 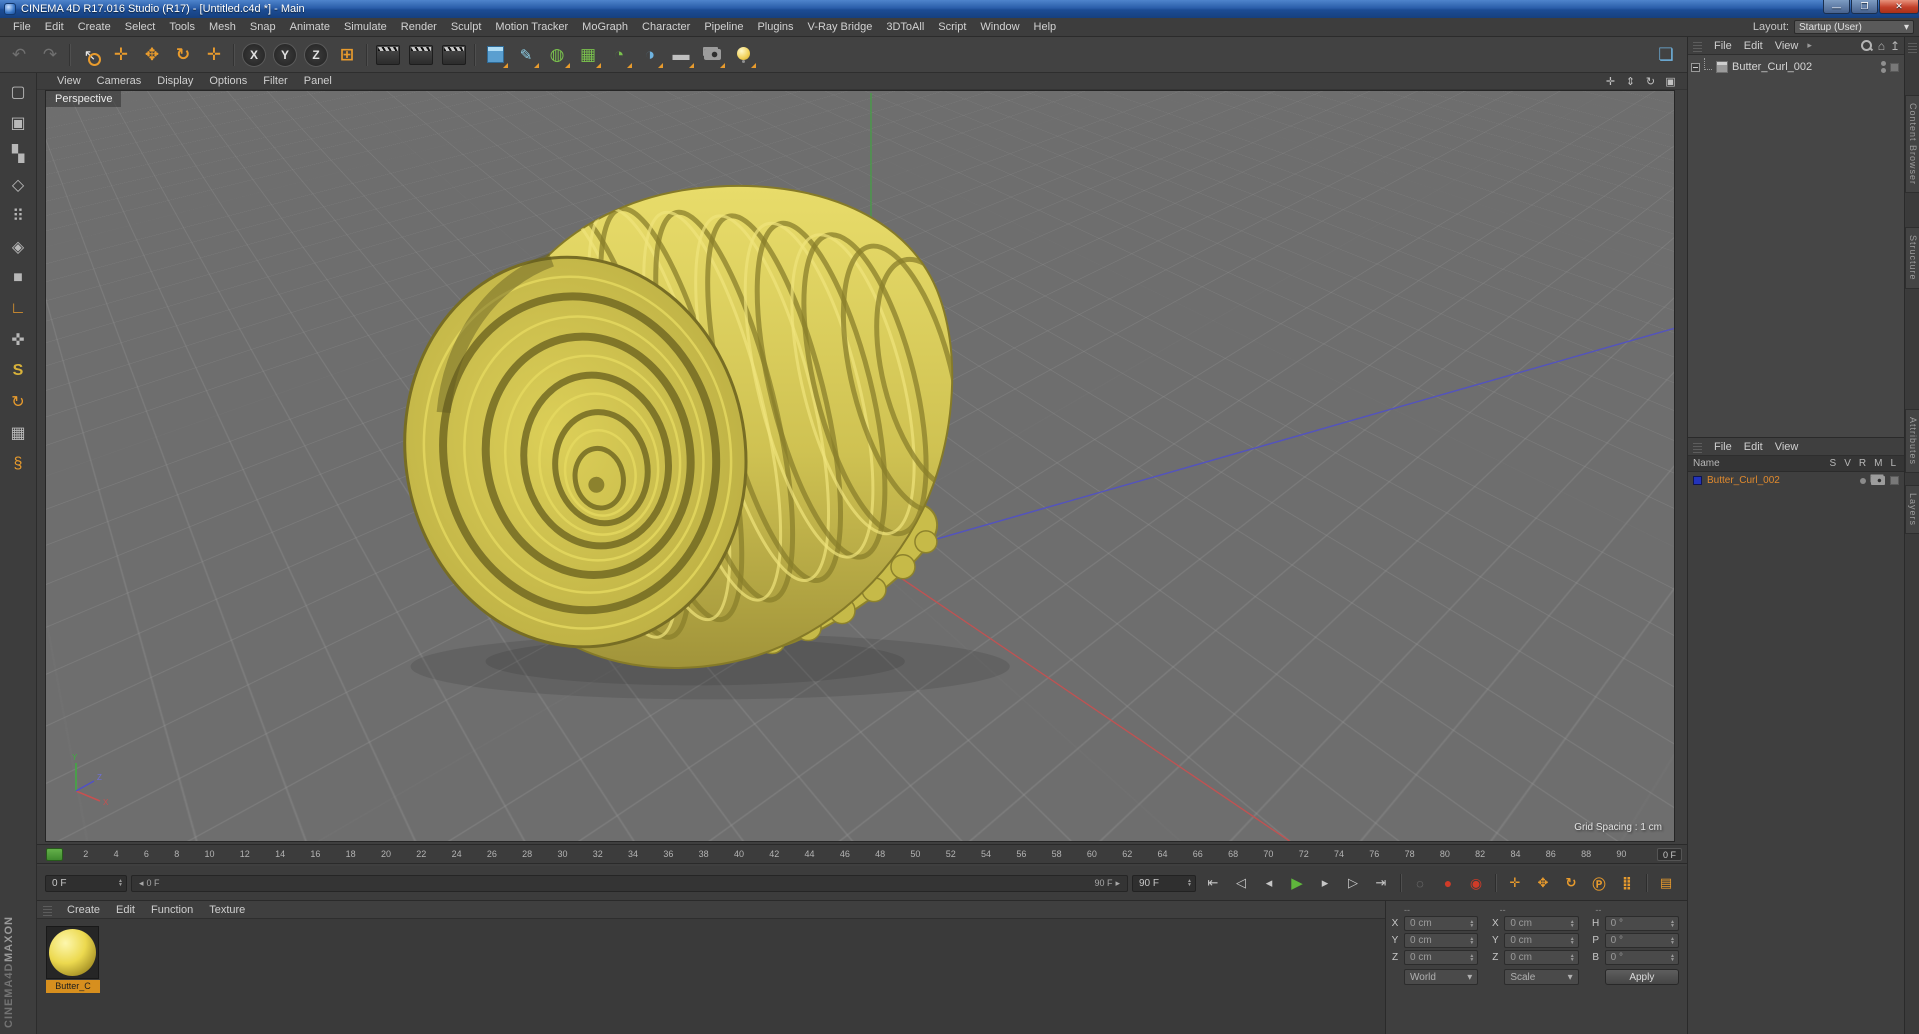 What do you see at coordinates (1878, 480) in the screenshot?
I see `camera-icon` at bounding box center [1878, 480].